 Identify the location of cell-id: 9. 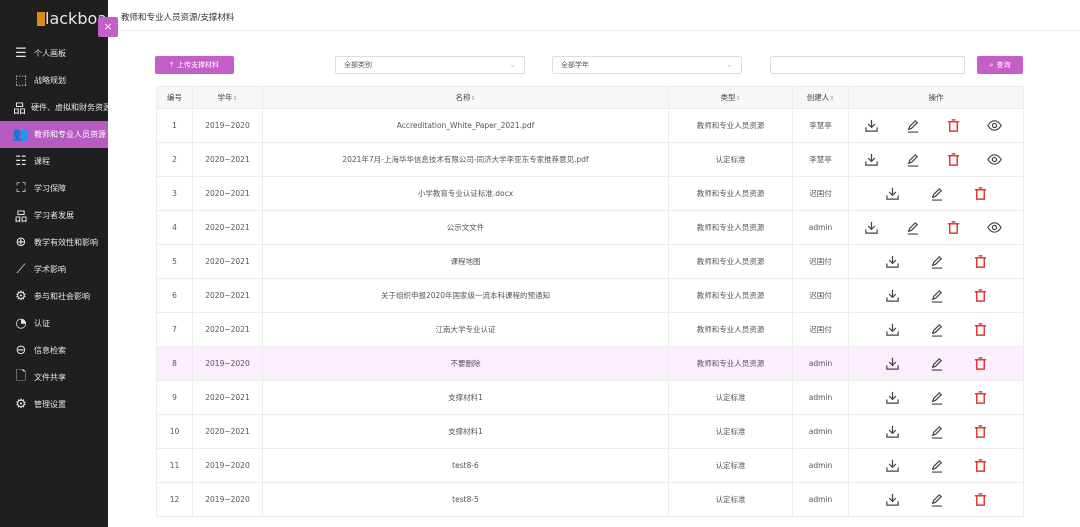
(174, 397).